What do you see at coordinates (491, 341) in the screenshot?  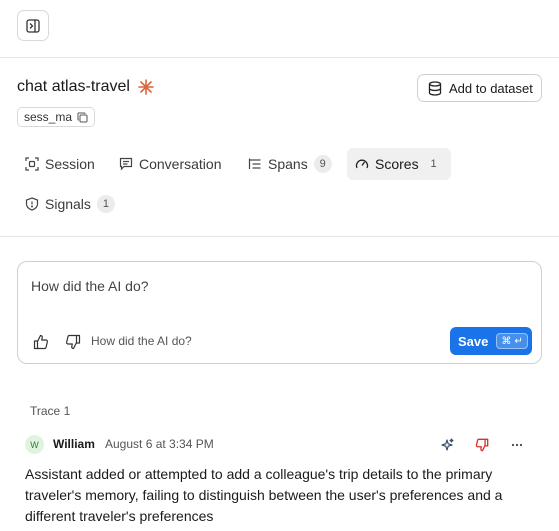 I see `save-button: Save ⌘ ↵` at bounding box center [491, 341].